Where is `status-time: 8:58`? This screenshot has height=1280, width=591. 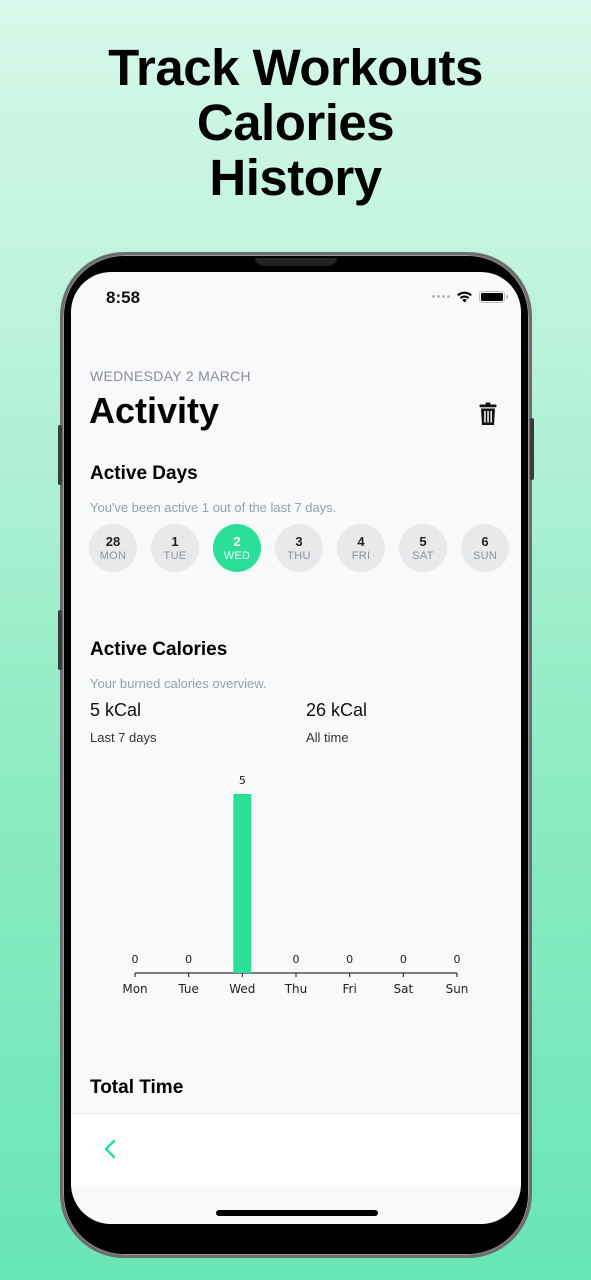 status-time: 8:58 is located at coordinates (123, 297).